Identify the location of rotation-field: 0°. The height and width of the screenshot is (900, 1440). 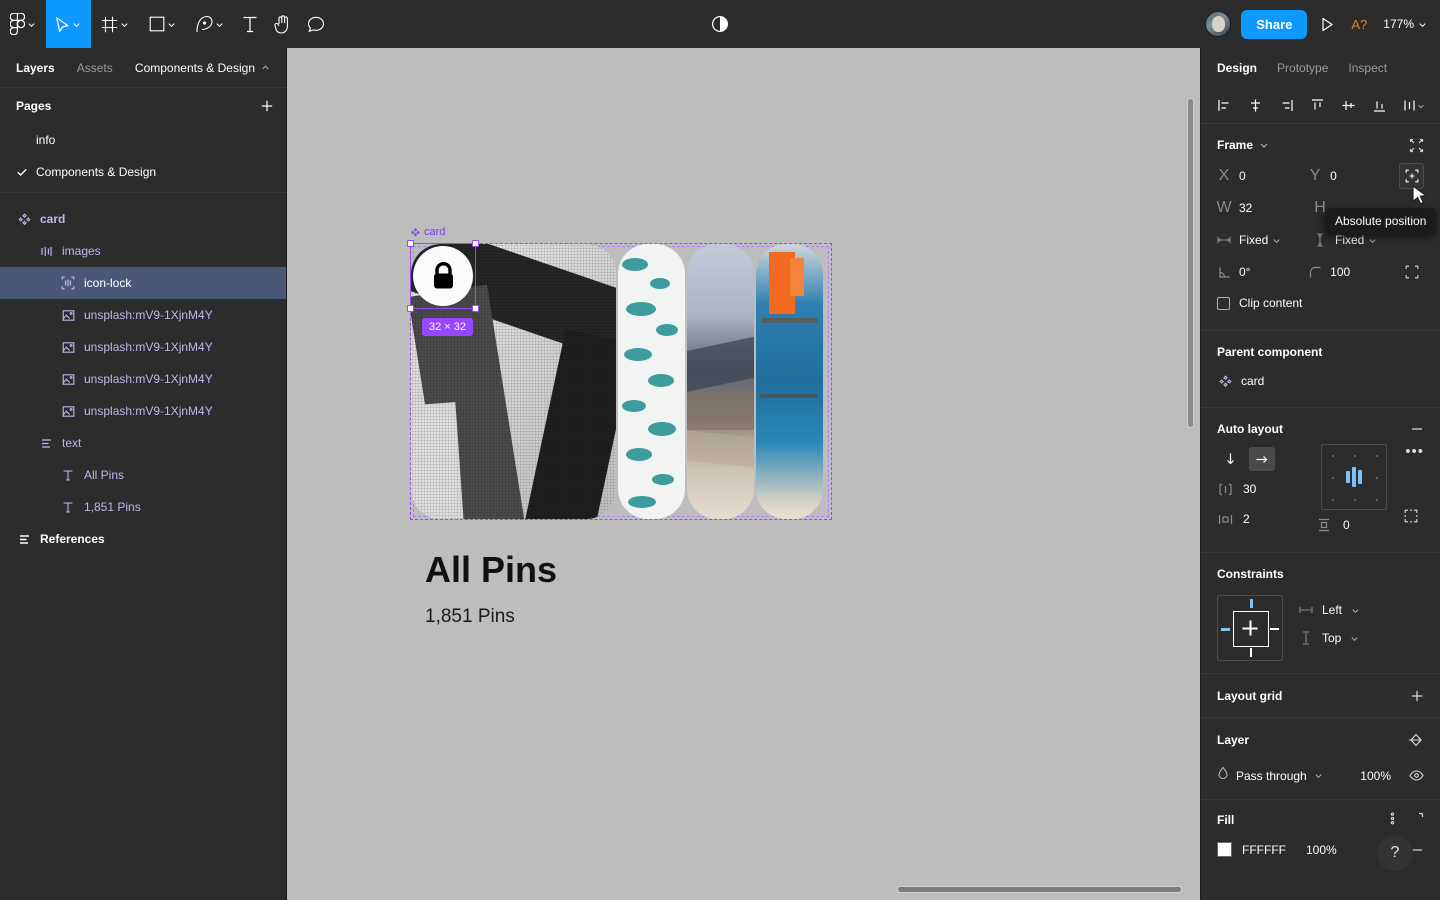
(1262, 272).